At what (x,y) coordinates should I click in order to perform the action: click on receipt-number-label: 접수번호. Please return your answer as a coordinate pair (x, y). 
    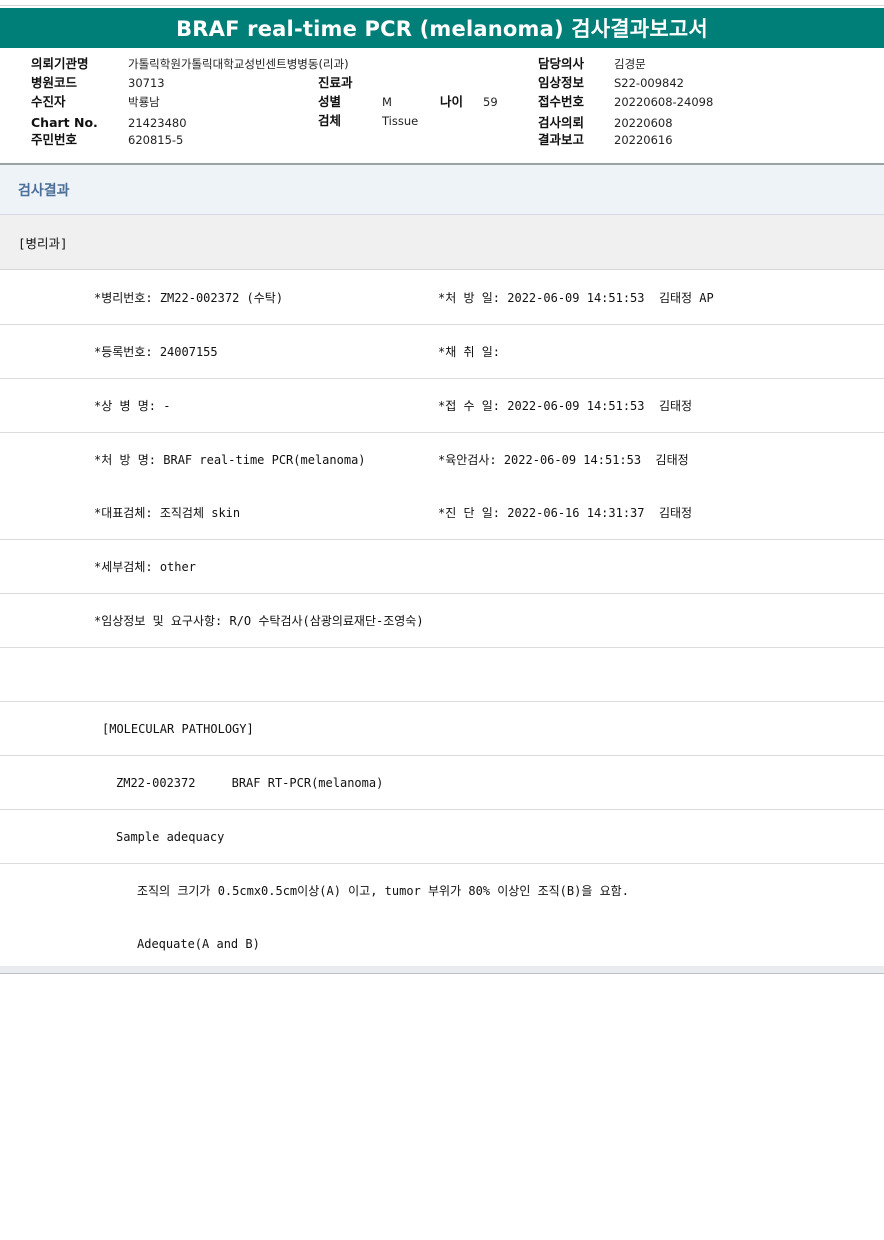
    Looking at the image, I should click on (561, 101).